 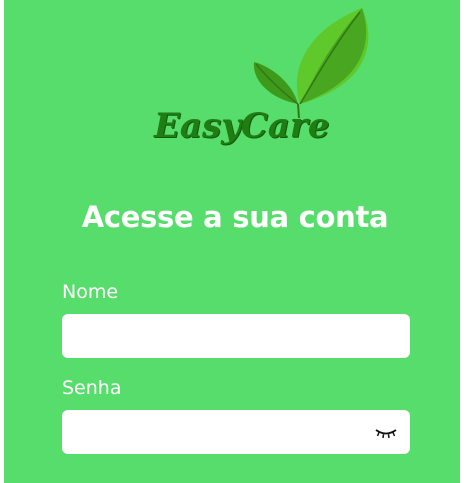 What do you see at coordinates (90, 292) in the screenshot?
I see `name-label: Nome` at bounding box center [90, 292].